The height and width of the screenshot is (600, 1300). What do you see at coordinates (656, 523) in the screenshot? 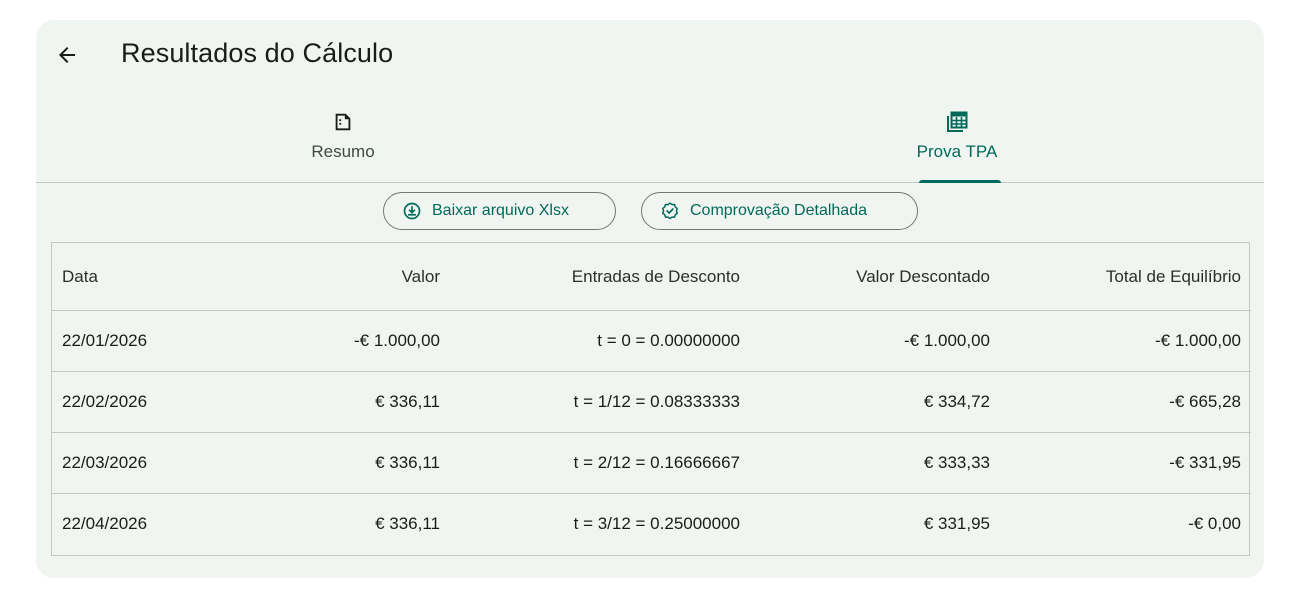
I see `cell-discount-input: t = 3/12 = 0.25000000` at bounding box center [656, 523].